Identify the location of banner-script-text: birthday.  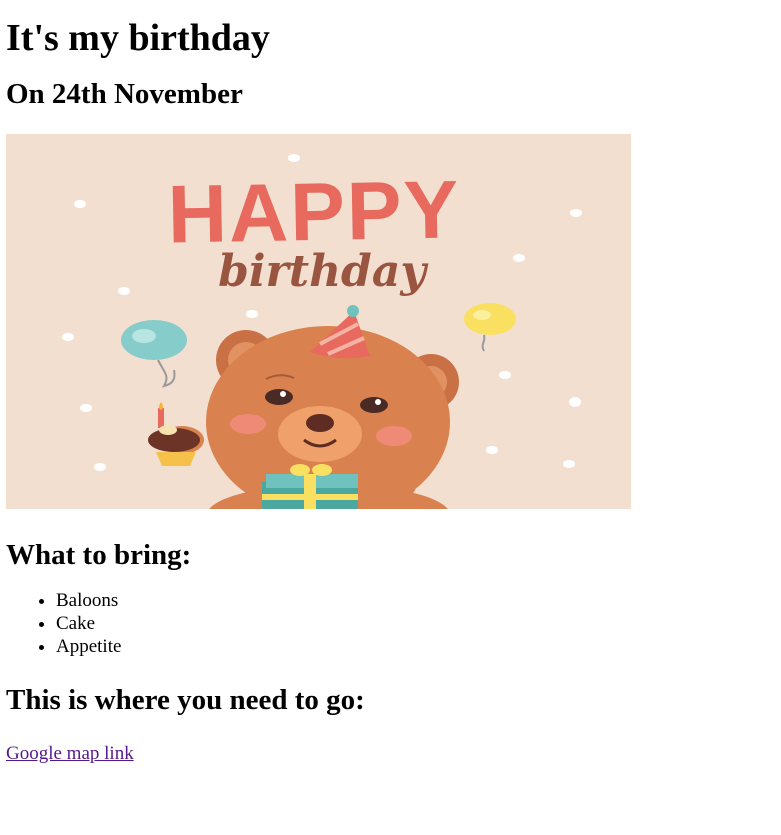
(323, 271).